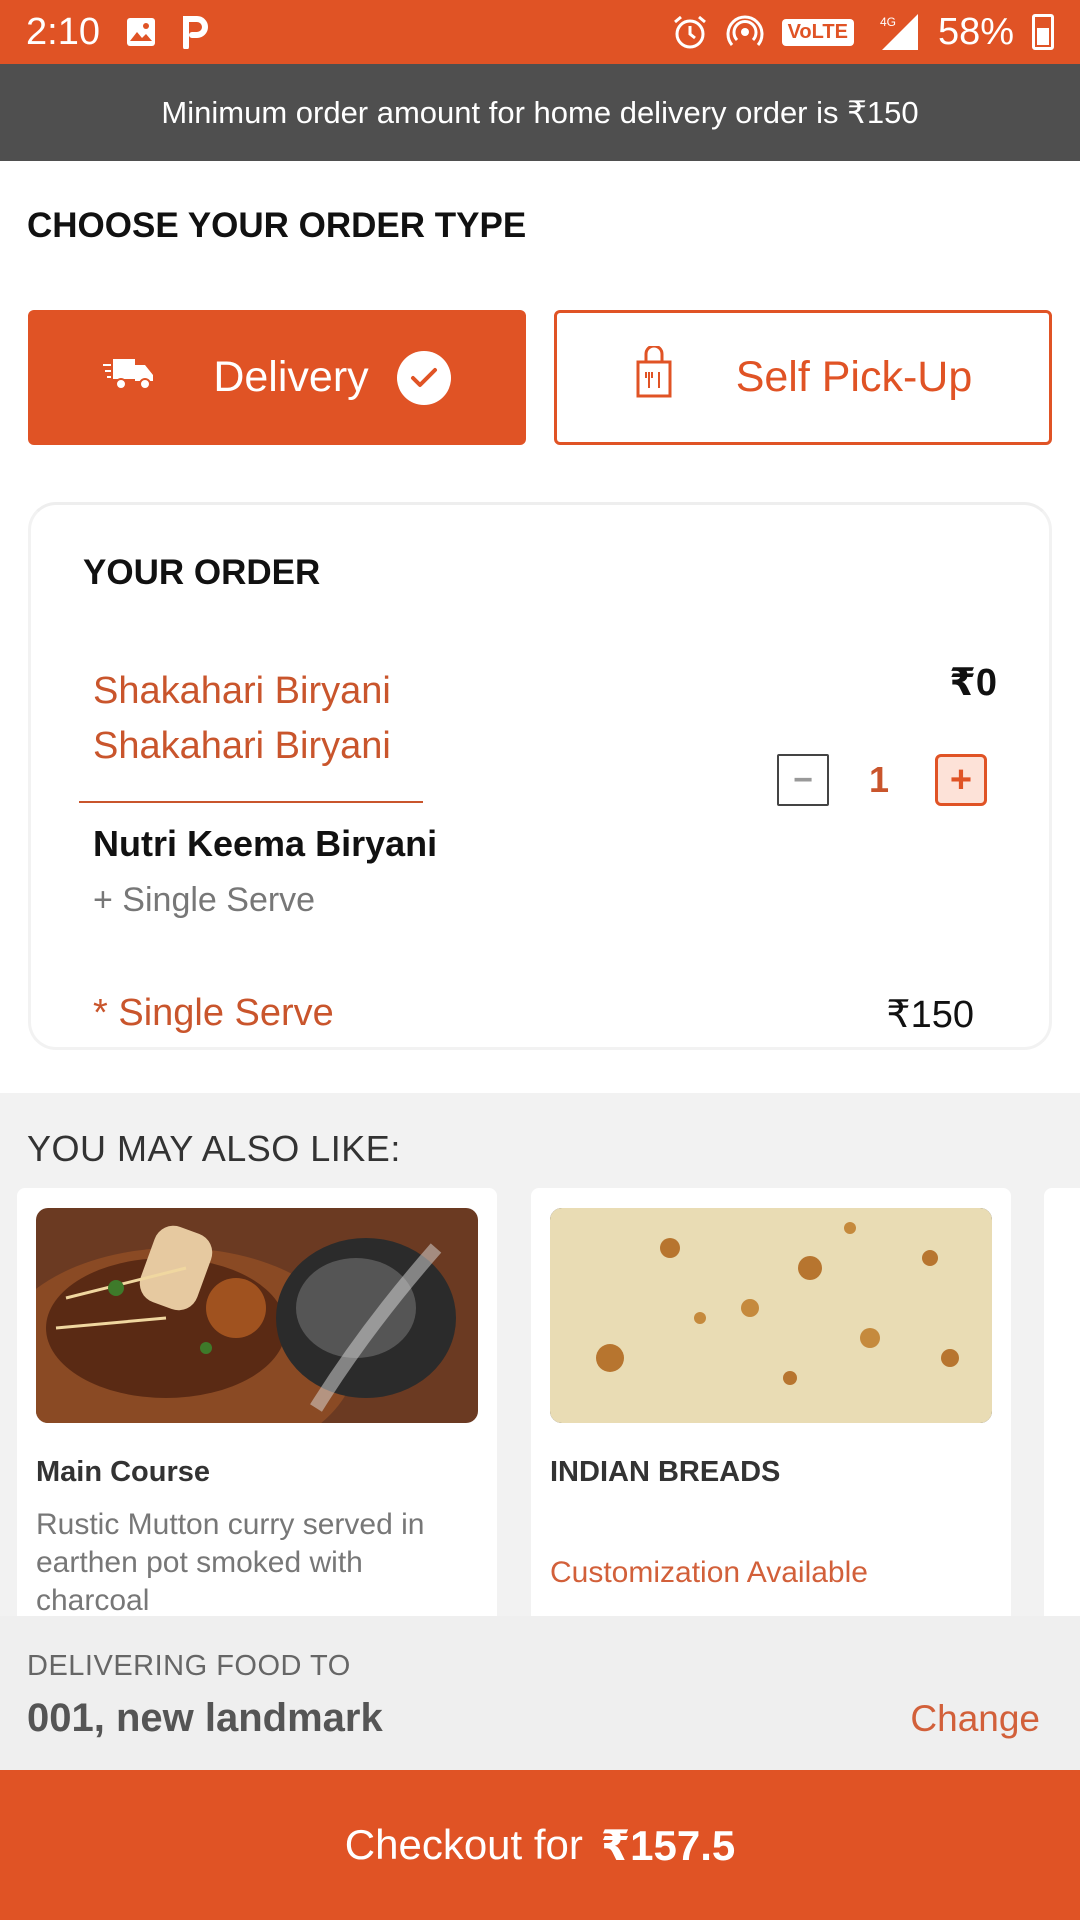 Image resolution: width=1080 pixels, height=1920 pixels. What do you see at coordinates (771, 1315) in the screenshot?
I see `roti-image` at bounding box center [771, 1315].